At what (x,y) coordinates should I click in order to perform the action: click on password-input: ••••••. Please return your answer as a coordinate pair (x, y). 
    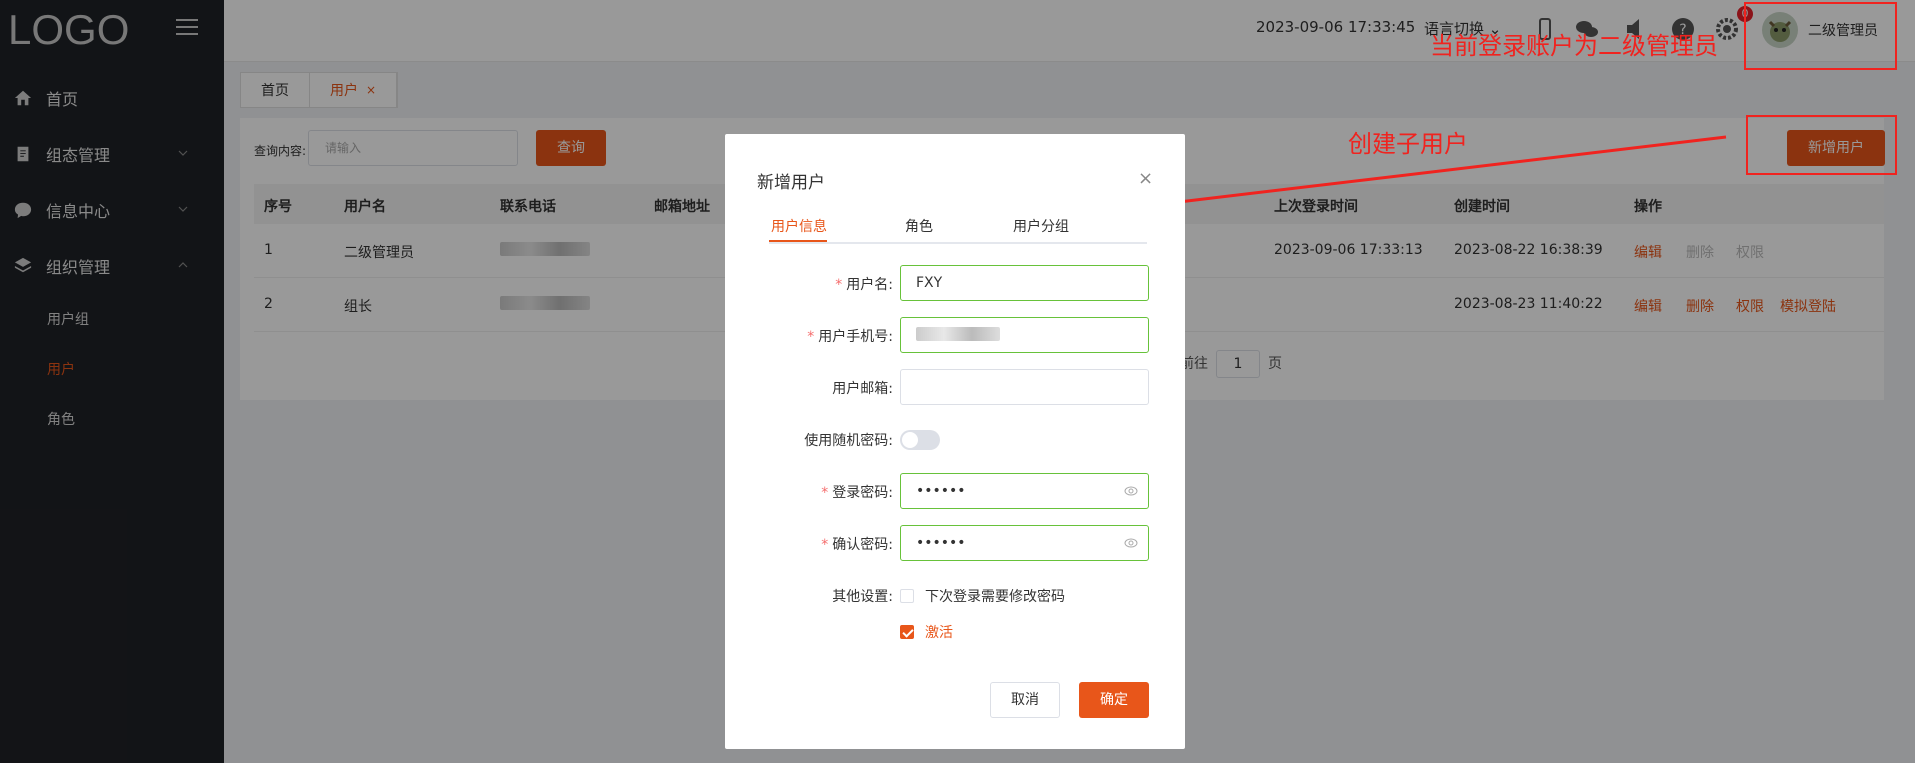
    Looking at the image, I should click on (1024, 491).